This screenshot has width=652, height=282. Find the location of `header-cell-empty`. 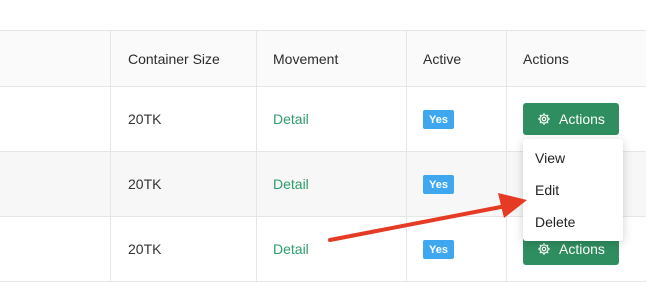

header-cell-empty is located at coordinates (55, 58).